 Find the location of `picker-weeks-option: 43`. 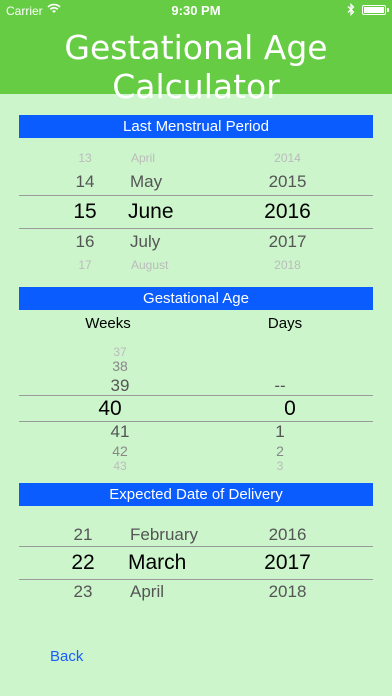

picker-weeks-option: 43 is located at coordinates (120, 466).